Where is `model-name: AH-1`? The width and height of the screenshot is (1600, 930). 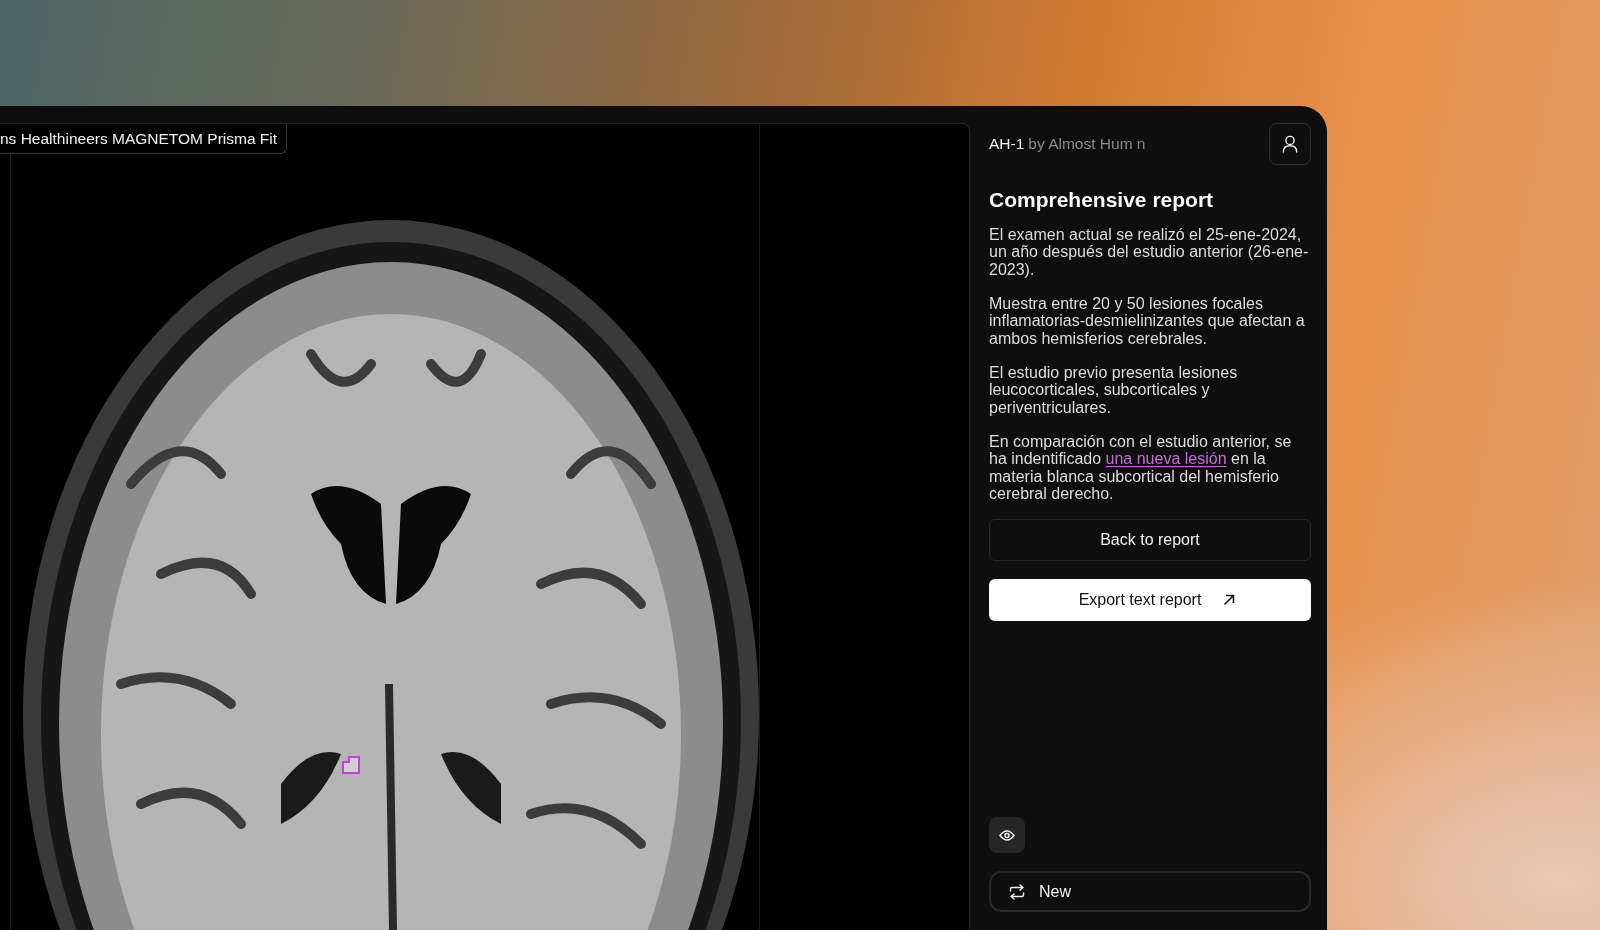 model-name: AH-1 is located at coordinates (1007, 144).